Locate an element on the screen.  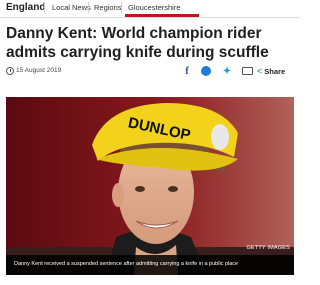
nav-item-local-news: Local News is located at coordinates (71, 7).